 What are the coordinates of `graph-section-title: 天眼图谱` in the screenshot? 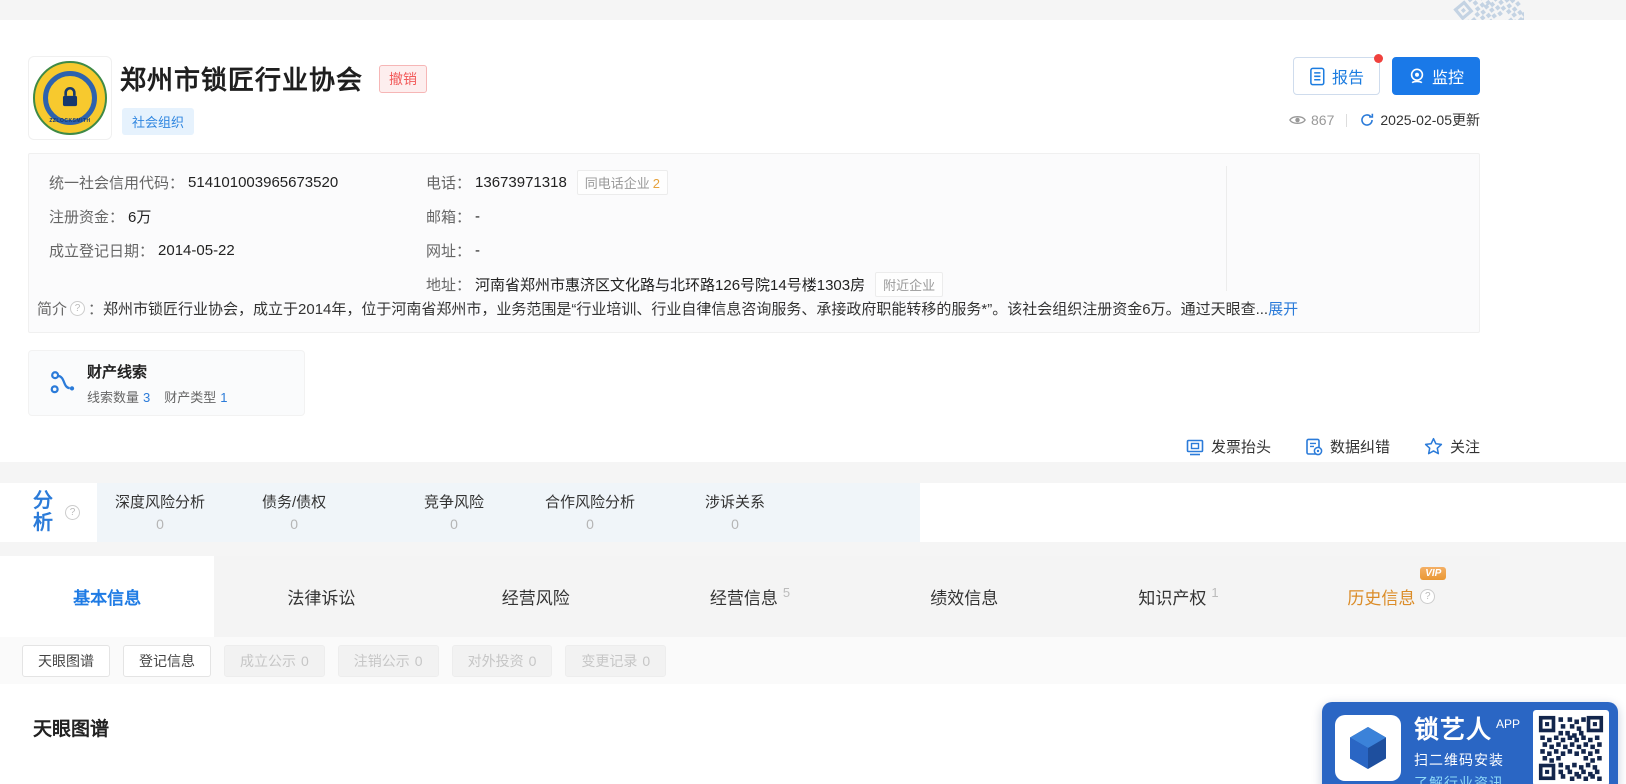 It's located at (71, 729).